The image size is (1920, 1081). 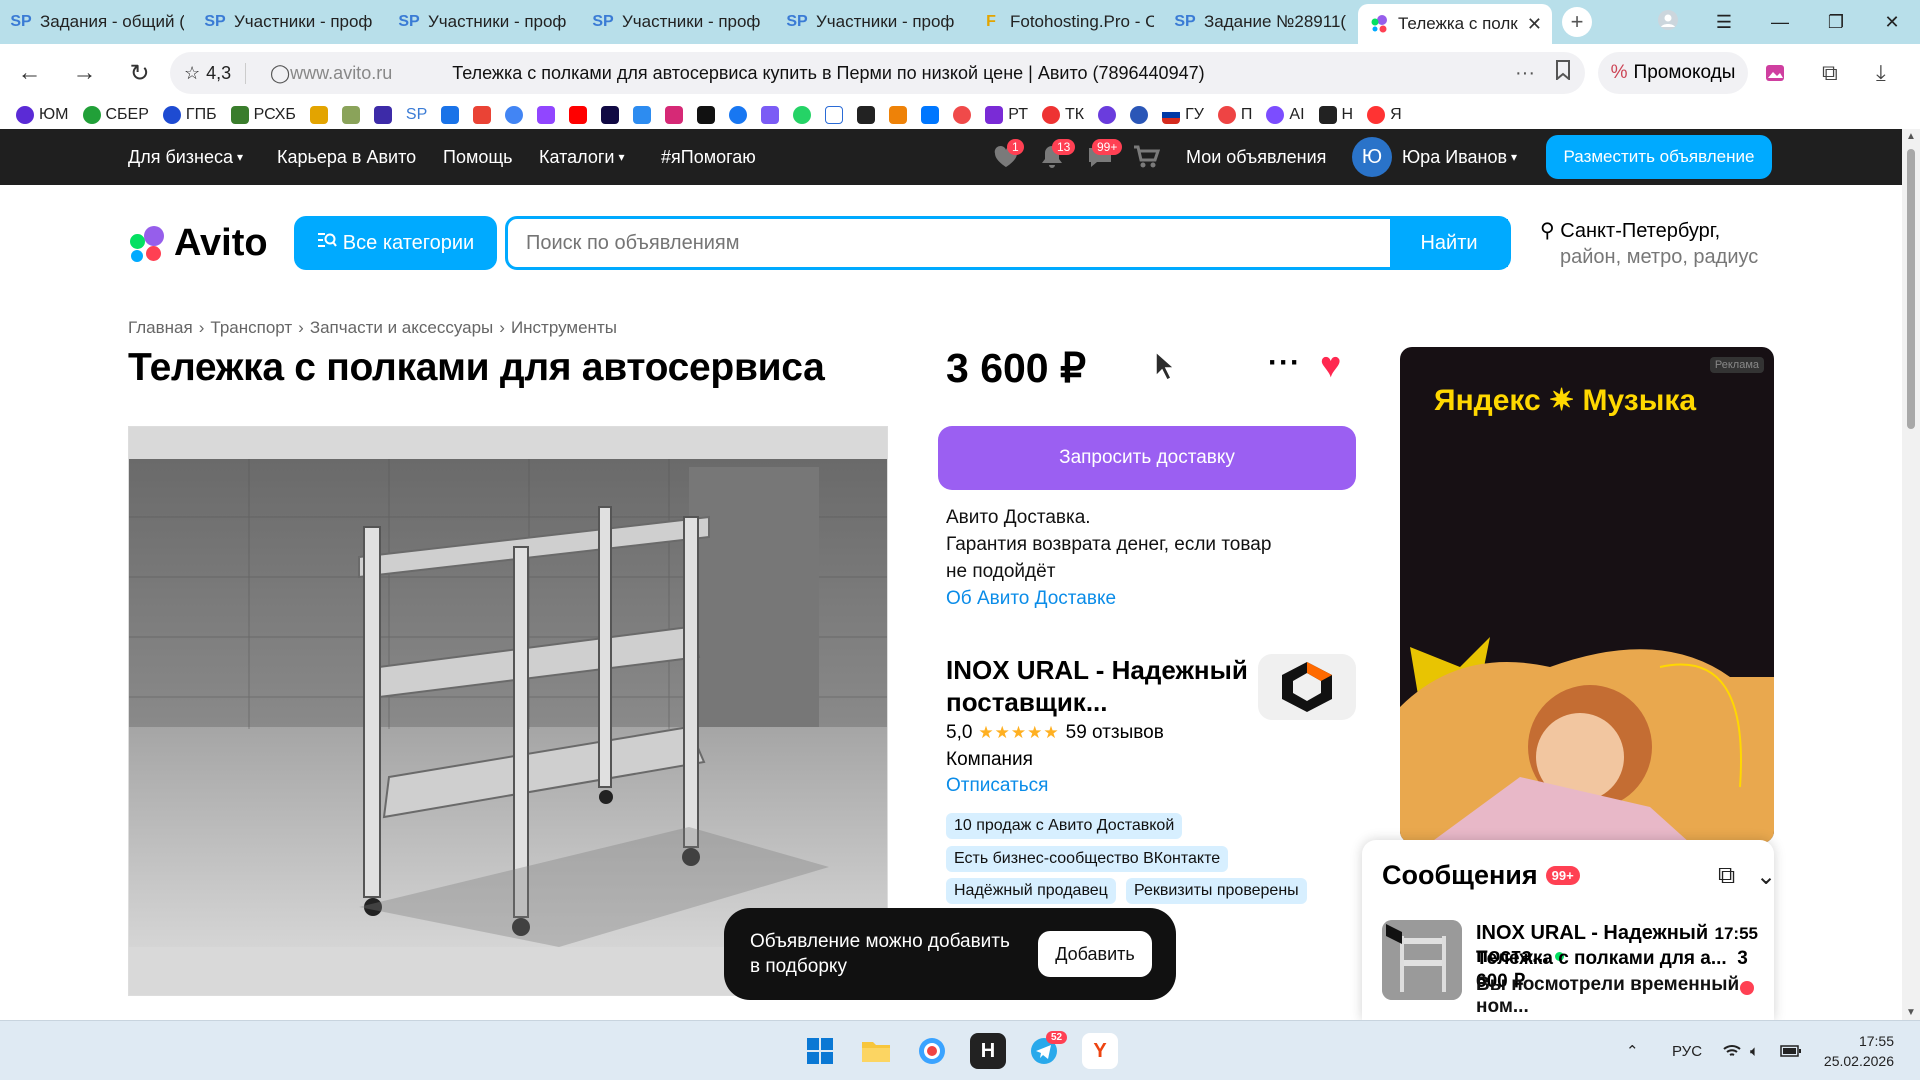 What do you see at coordinates (1455, 24) in the screenshot?
I see `browser-tab-active: Тележка с полк ✕` at bounding box center [1455, 24].